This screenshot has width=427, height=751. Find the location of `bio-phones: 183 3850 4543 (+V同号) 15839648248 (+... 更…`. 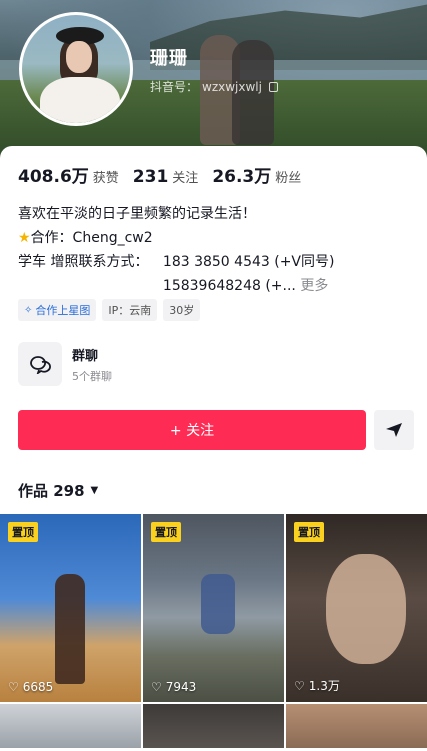

bio-phones: 183 3850 4543 (+V同号) 15839648248 (+... 更… is located at coordinates (249, 274).